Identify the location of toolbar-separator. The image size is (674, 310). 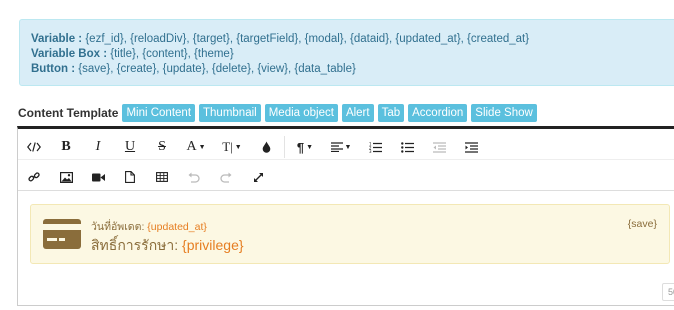
(346, 159).